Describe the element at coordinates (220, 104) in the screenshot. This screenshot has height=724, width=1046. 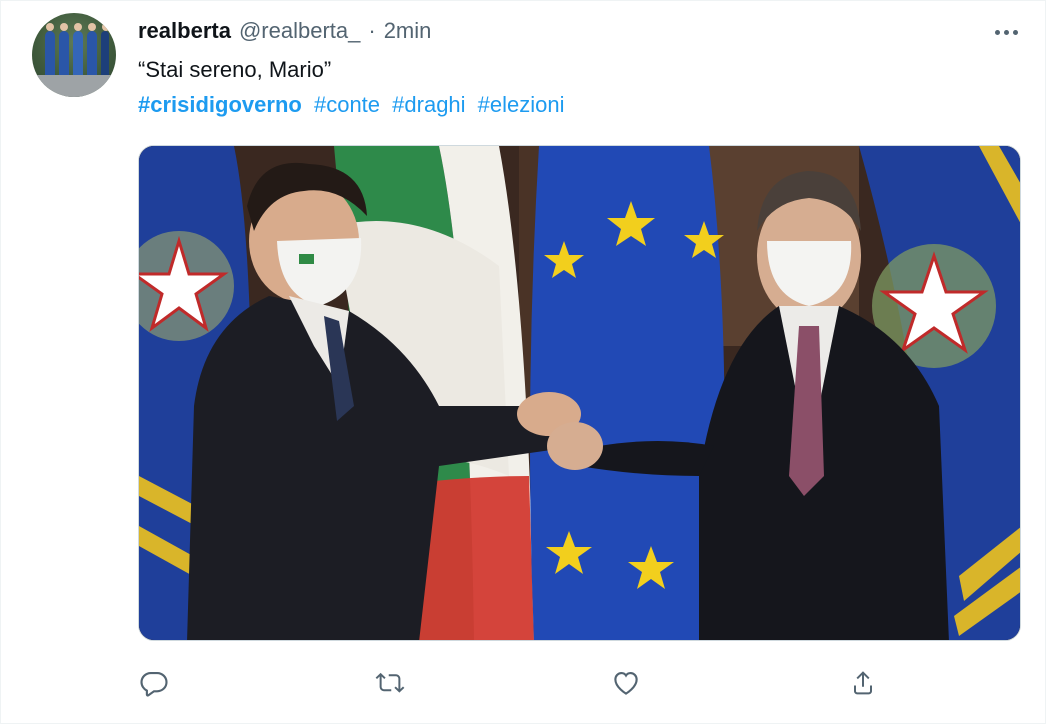
I see `hashtag-link: #crisidigoverno` at that location.